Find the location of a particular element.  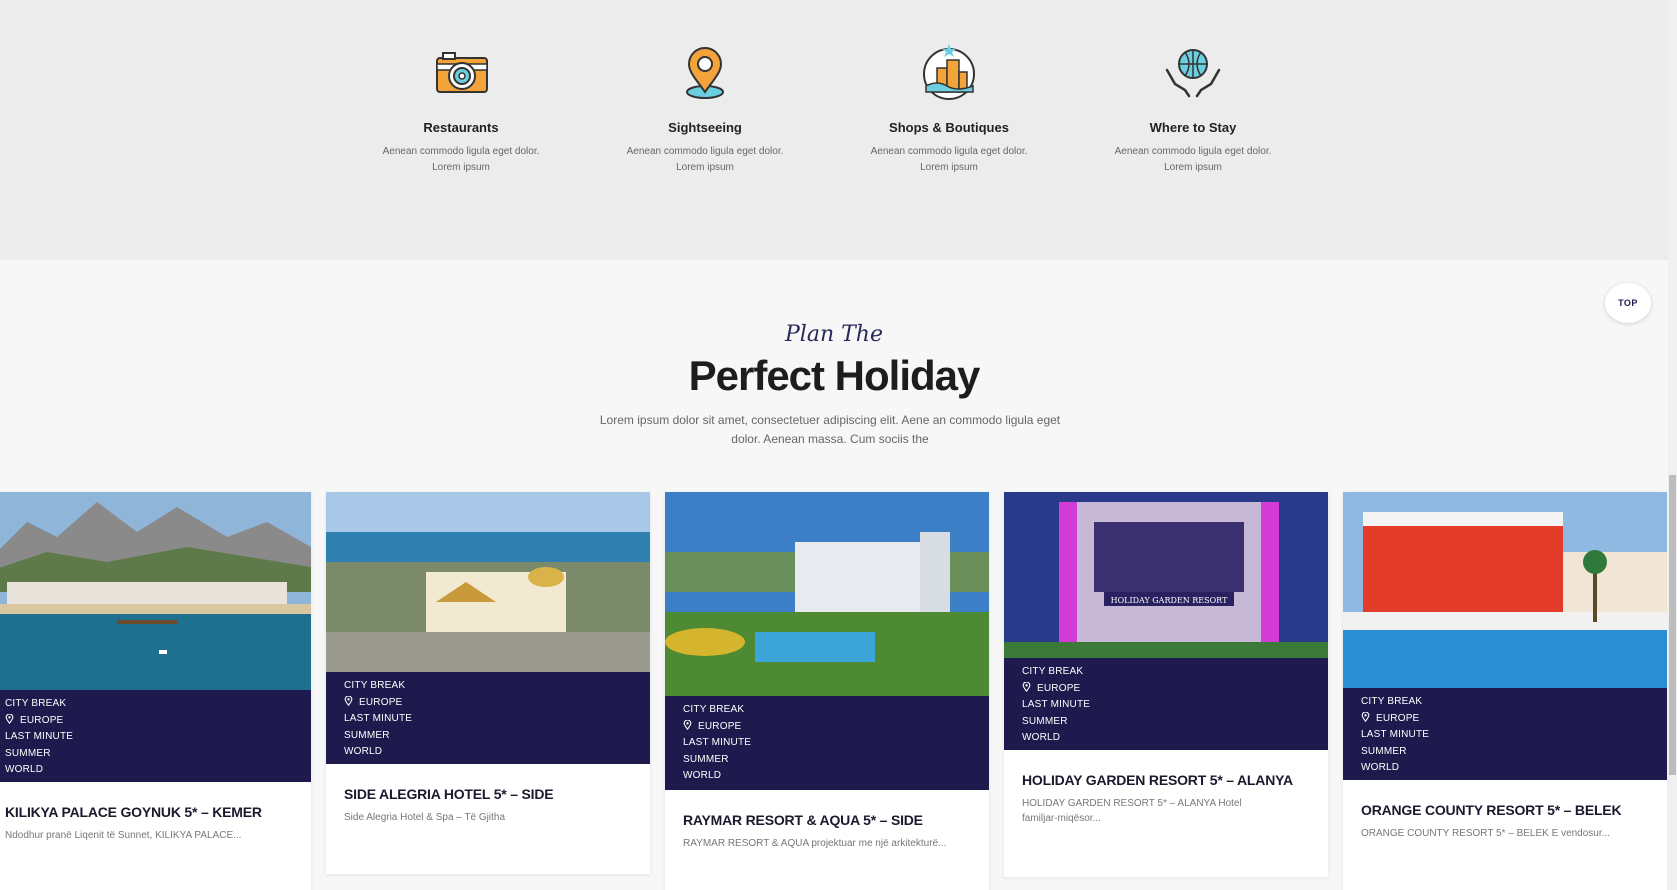

feature-title: Sightseeing is located at coordinates (705, 127).